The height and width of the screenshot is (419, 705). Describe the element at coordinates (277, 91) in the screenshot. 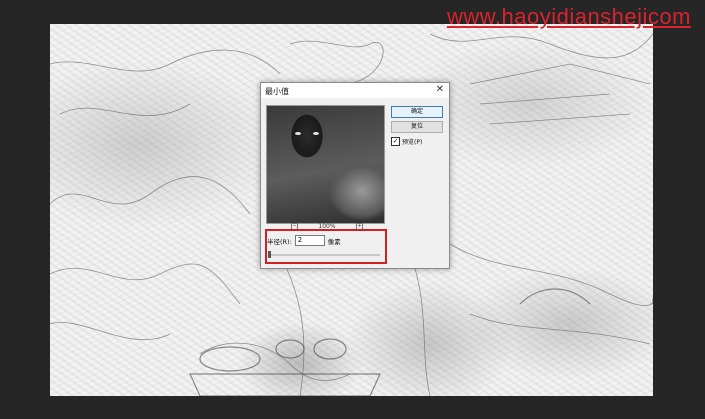

I see `dialog-title: 最小值` at that location.